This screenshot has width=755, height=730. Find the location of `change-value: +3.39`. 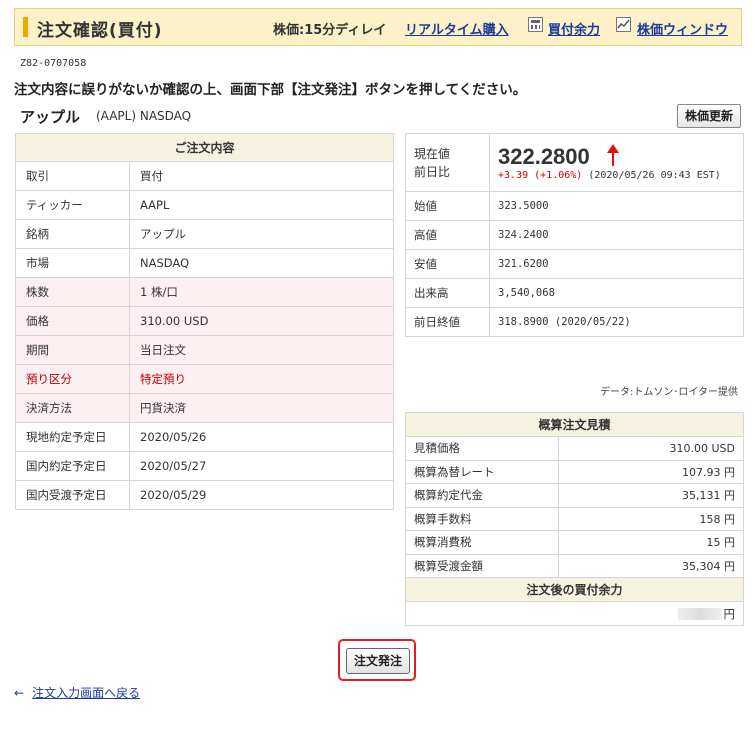

change-value: +3.39 is located at coordinates (513, 175).